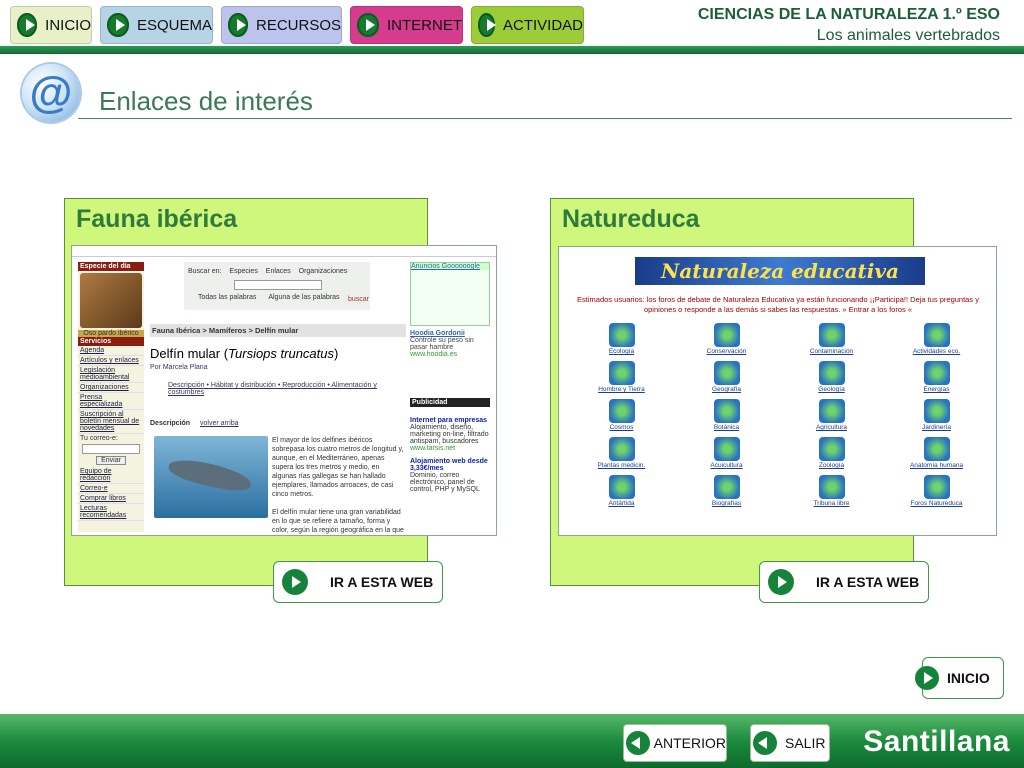 The image size is (1024, 768). Describe the element at coordinates (726, 453) in the screenshot. I see `topic-link: Acuicultura` at that location.